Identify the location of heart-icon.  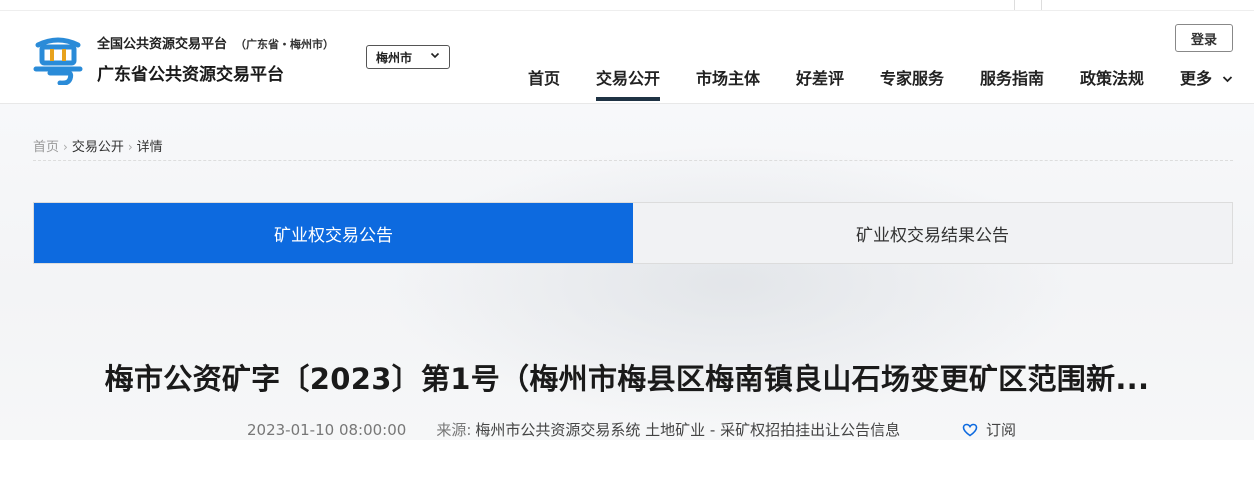
(970, 429).